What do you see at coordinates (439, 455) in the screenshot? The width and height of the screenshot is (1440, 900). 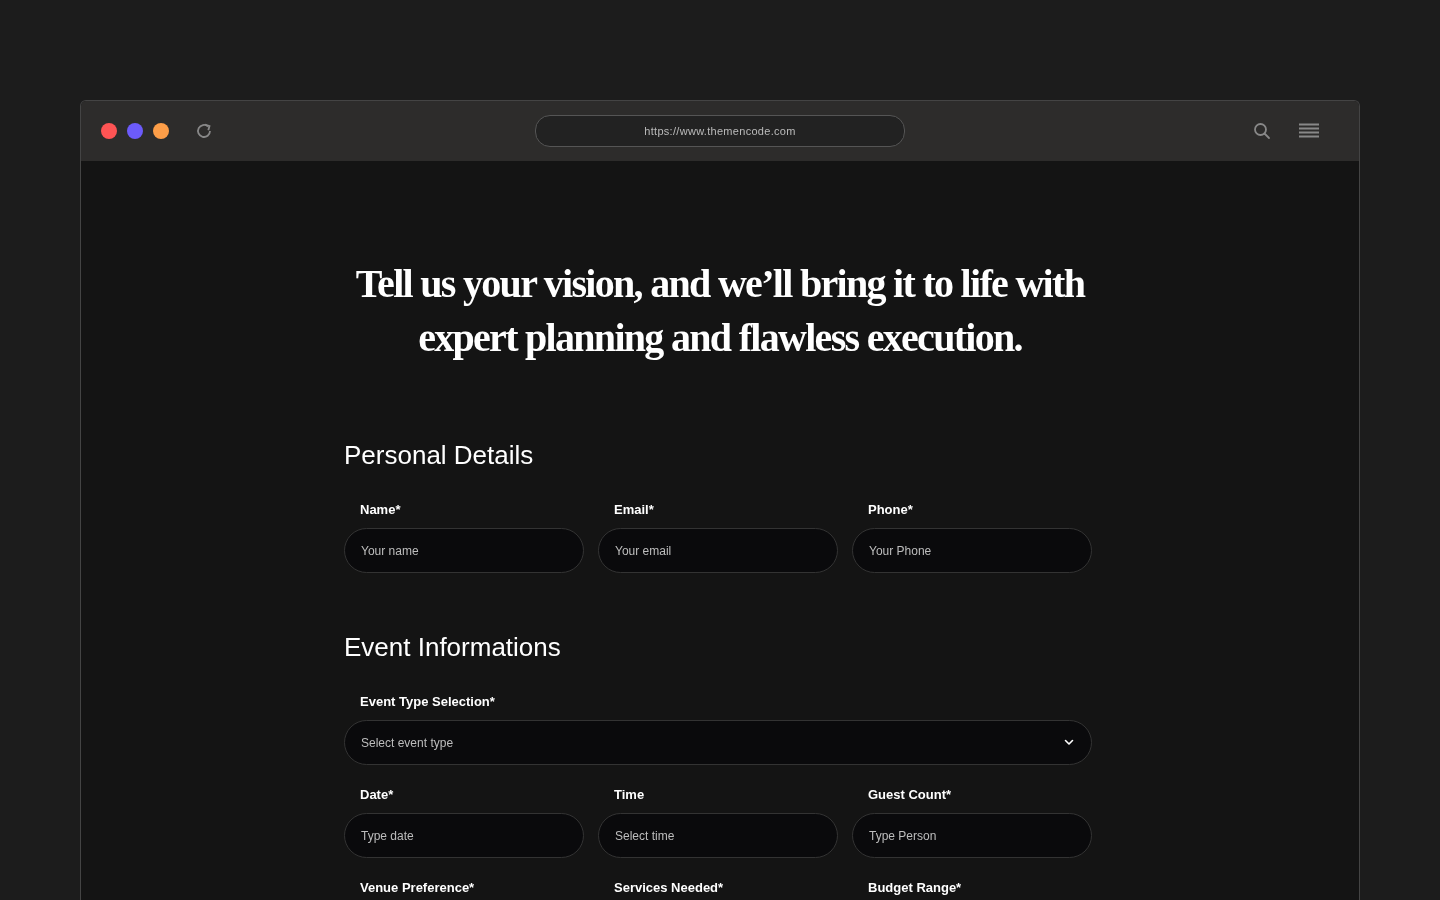 I see `section-title: Personal Details` at bounding box center [439, 455].